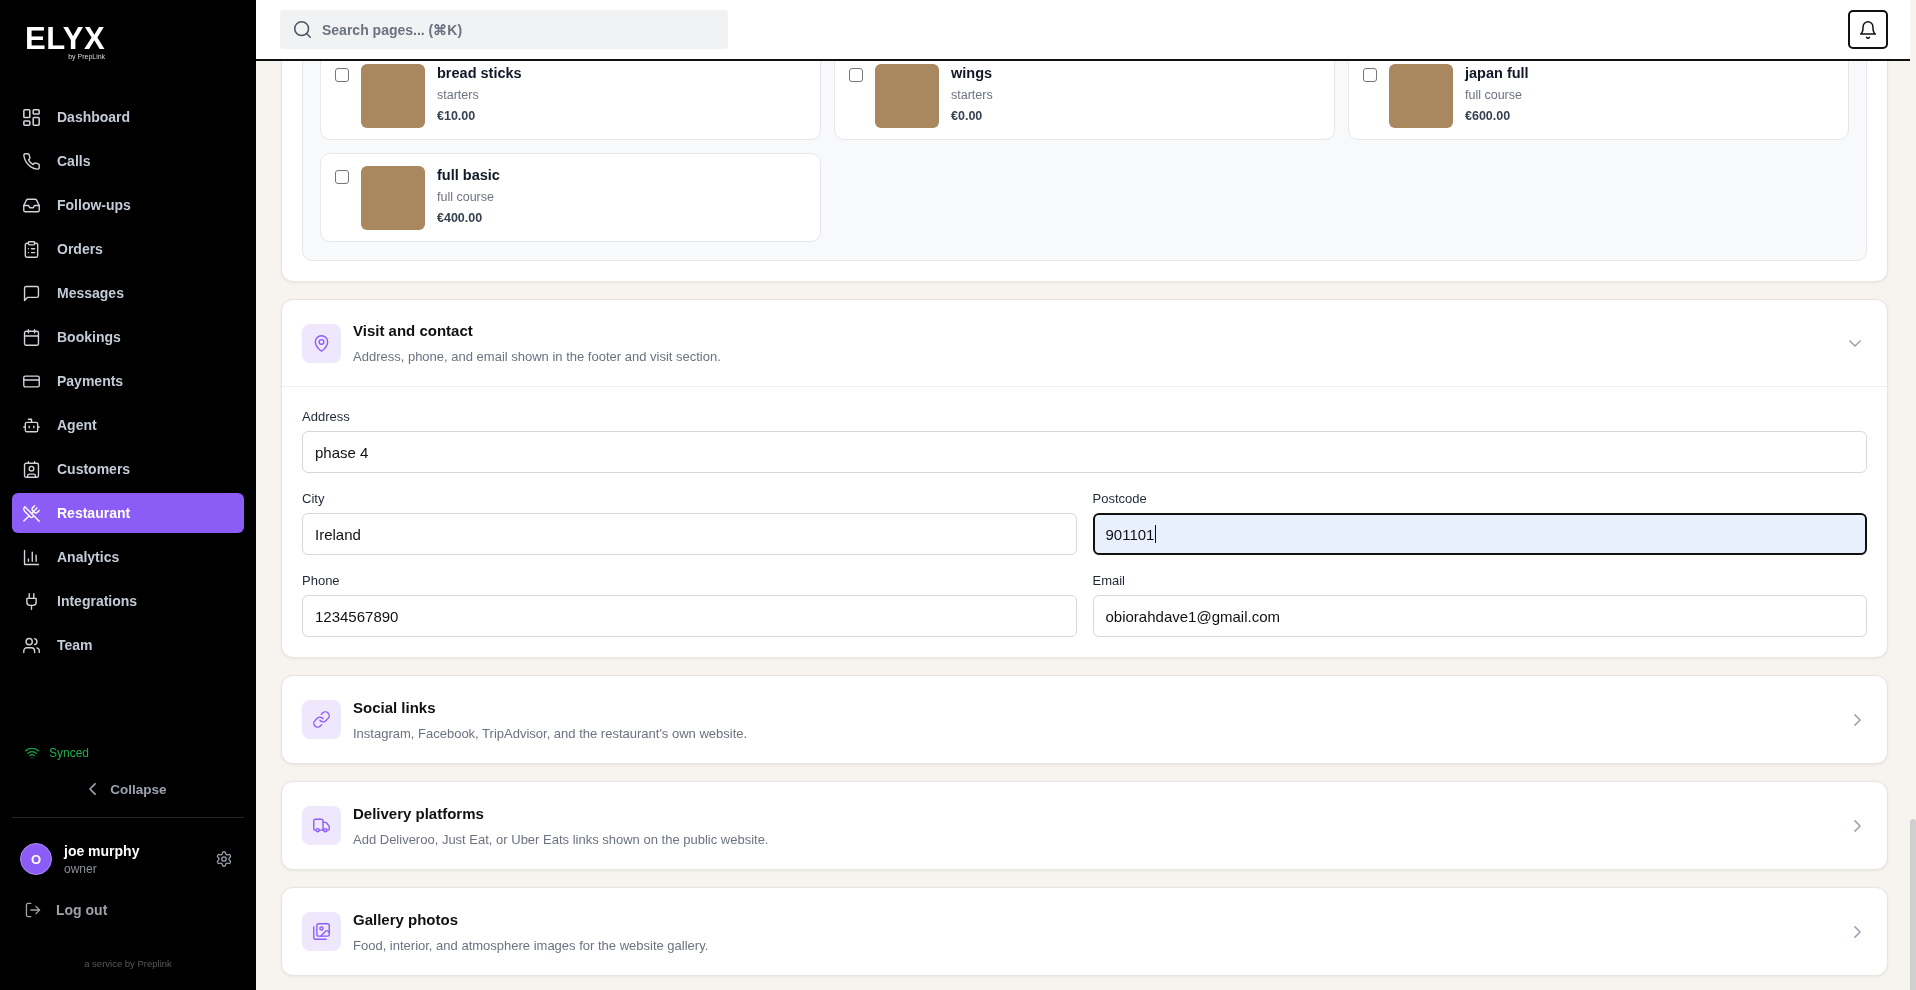 The image size is (1916, 990). What do you see at coordinates (1479, 534) in the screenshot?
I see `input-field: 901101` at bounding box center [1479, 534].